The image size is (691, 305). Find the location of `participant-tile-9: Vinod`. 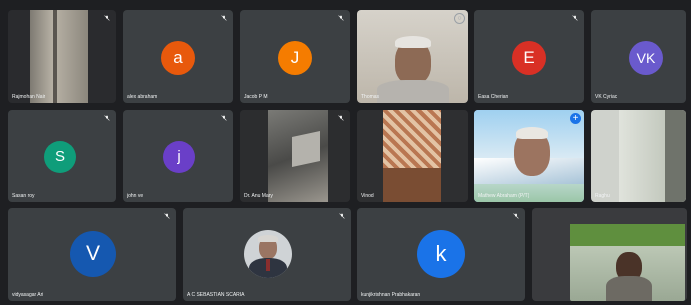

participant-tile-9: Vinod is located at coordinates (412, 156).